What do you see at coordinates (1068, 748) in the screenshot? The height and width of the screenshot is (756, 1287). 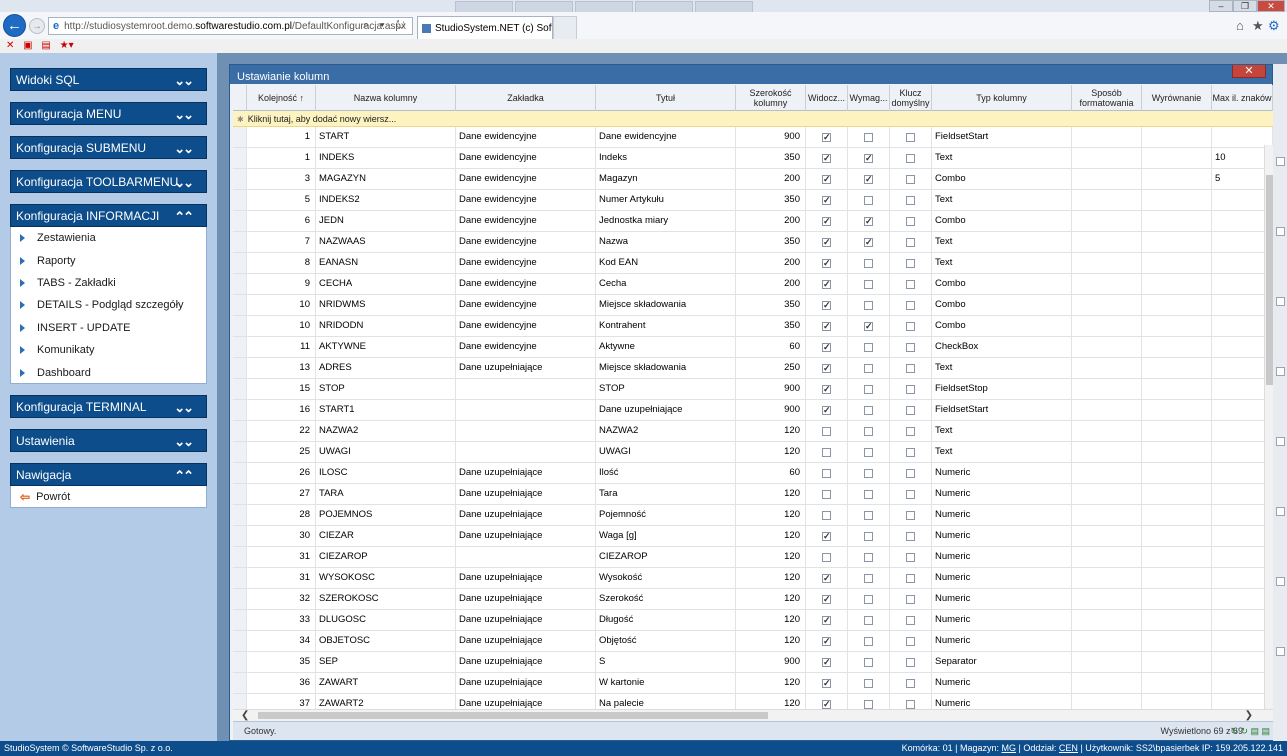 I see `oddzial-link: CEN` at bounding box center [1068, 748].